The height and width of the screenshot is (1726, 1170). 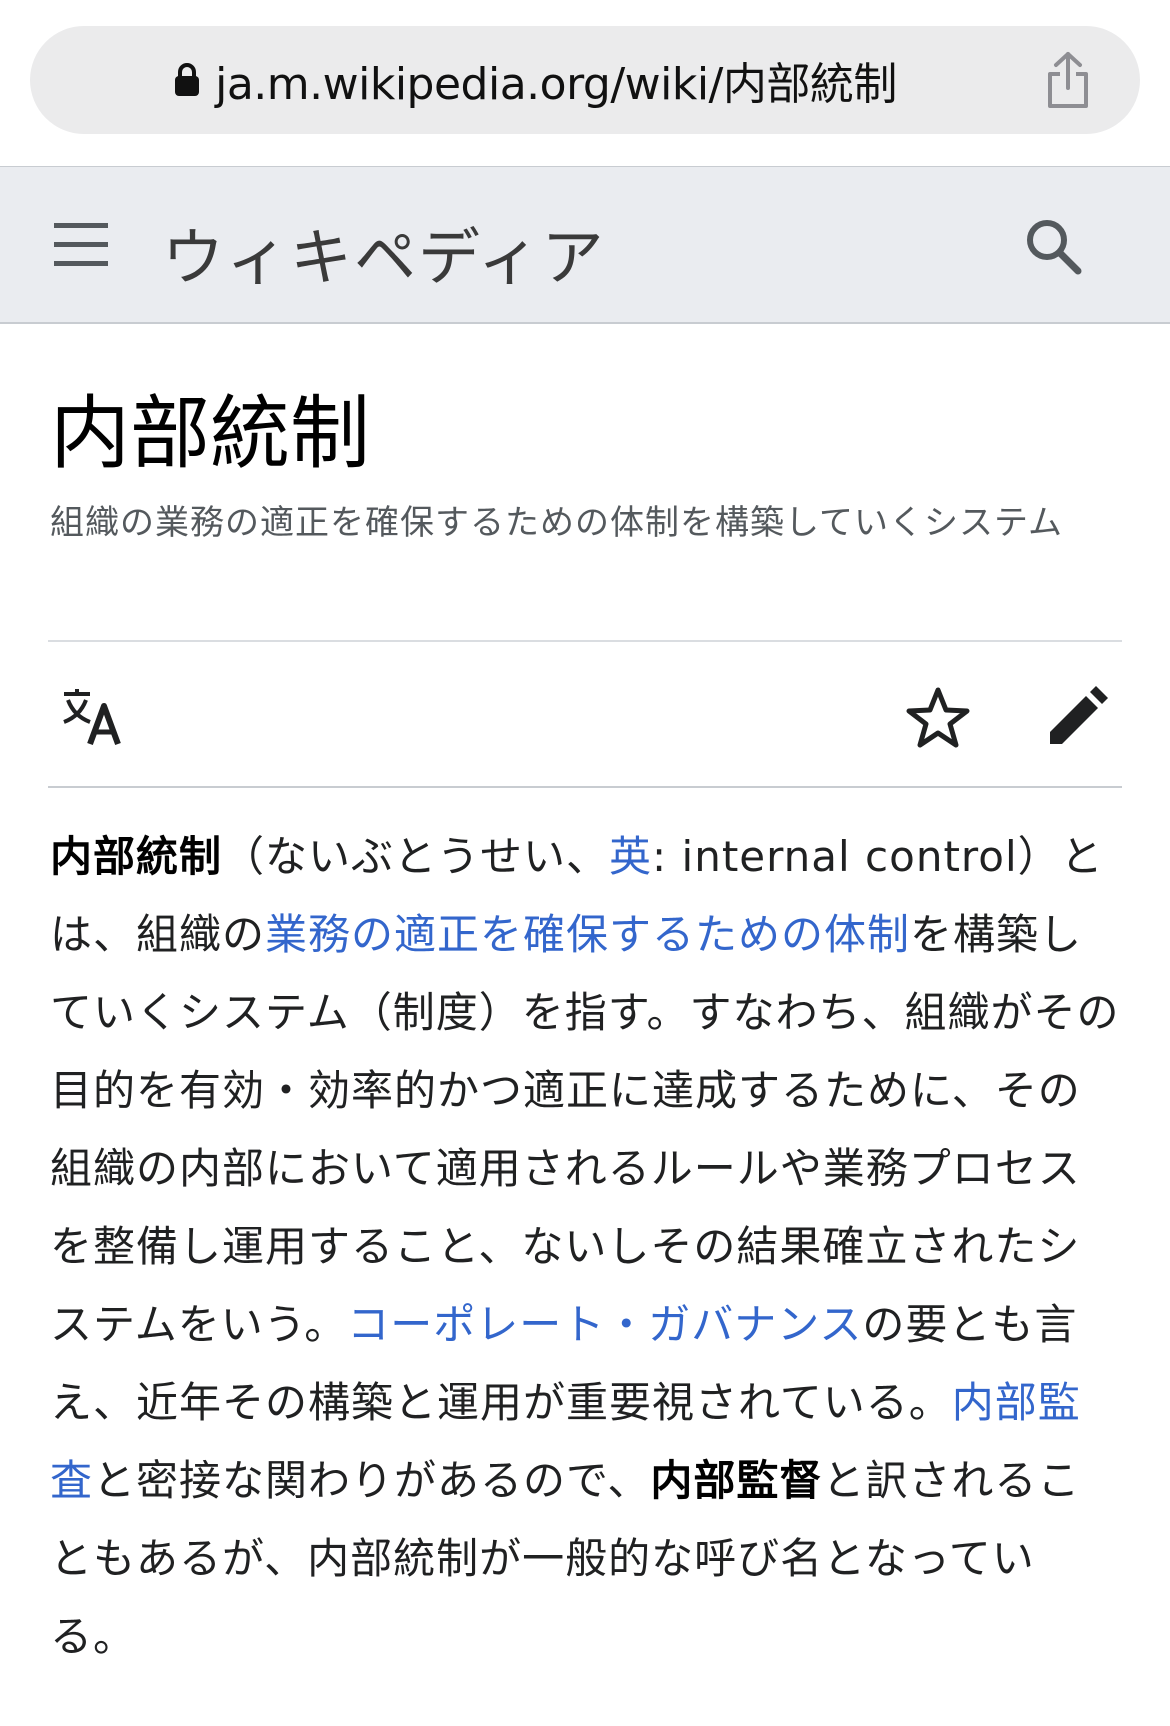 What do you see at coordinates (187, 79) in the screenshot?
I see `lock-icon` at bounding box center [187, 79].